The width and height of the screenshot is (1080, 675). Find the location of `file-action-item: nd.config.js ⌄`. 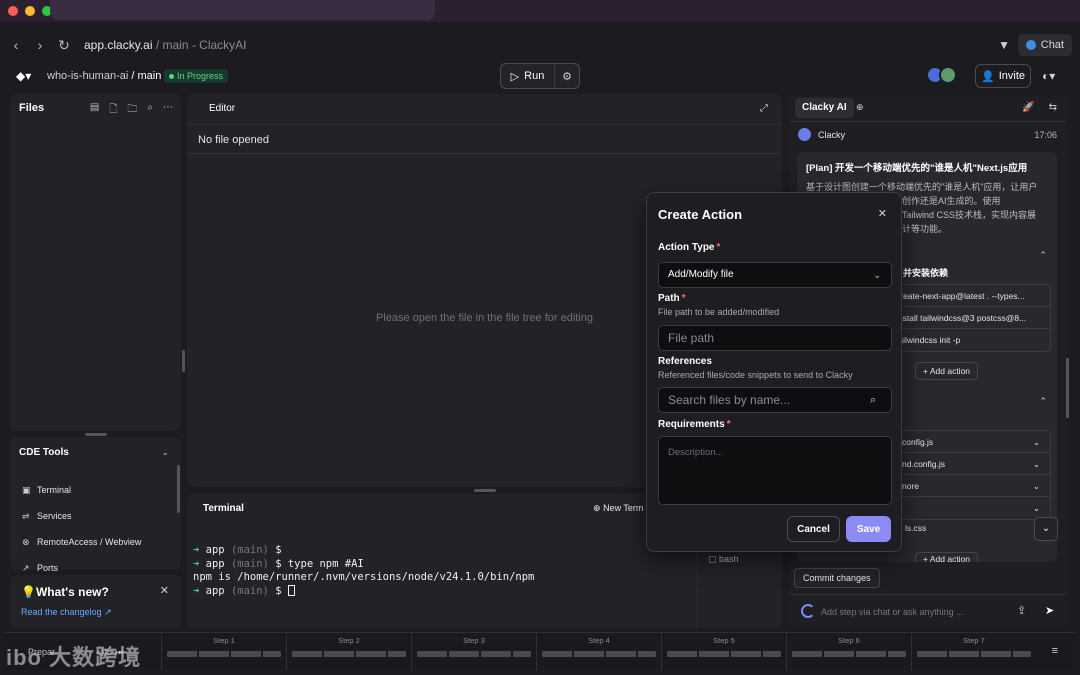

file-action-item: nd.config.js ⌄ is located at coordinates (971, 464).